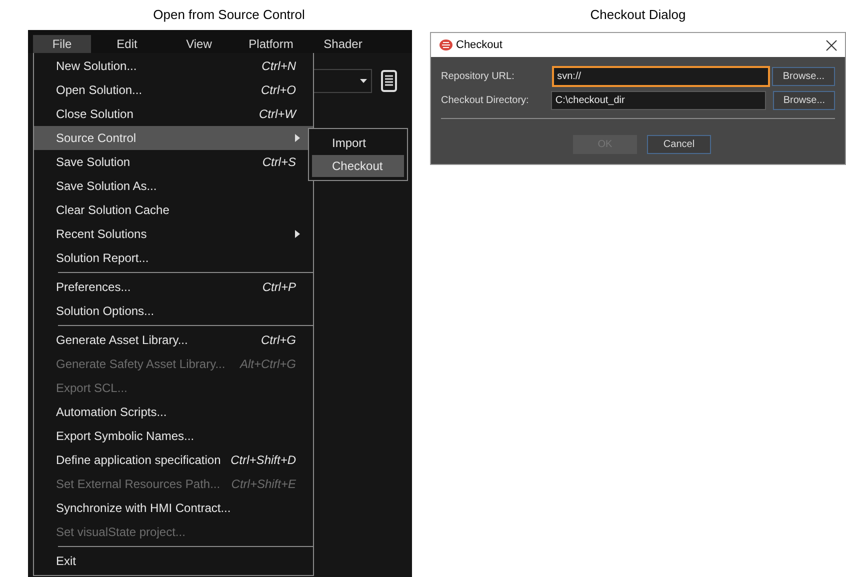 This screenshot has width=846, height=577. Describe the element at coordinates (271, 44) in the screenshot. I see `menu-bar-item: Platform` at that location.